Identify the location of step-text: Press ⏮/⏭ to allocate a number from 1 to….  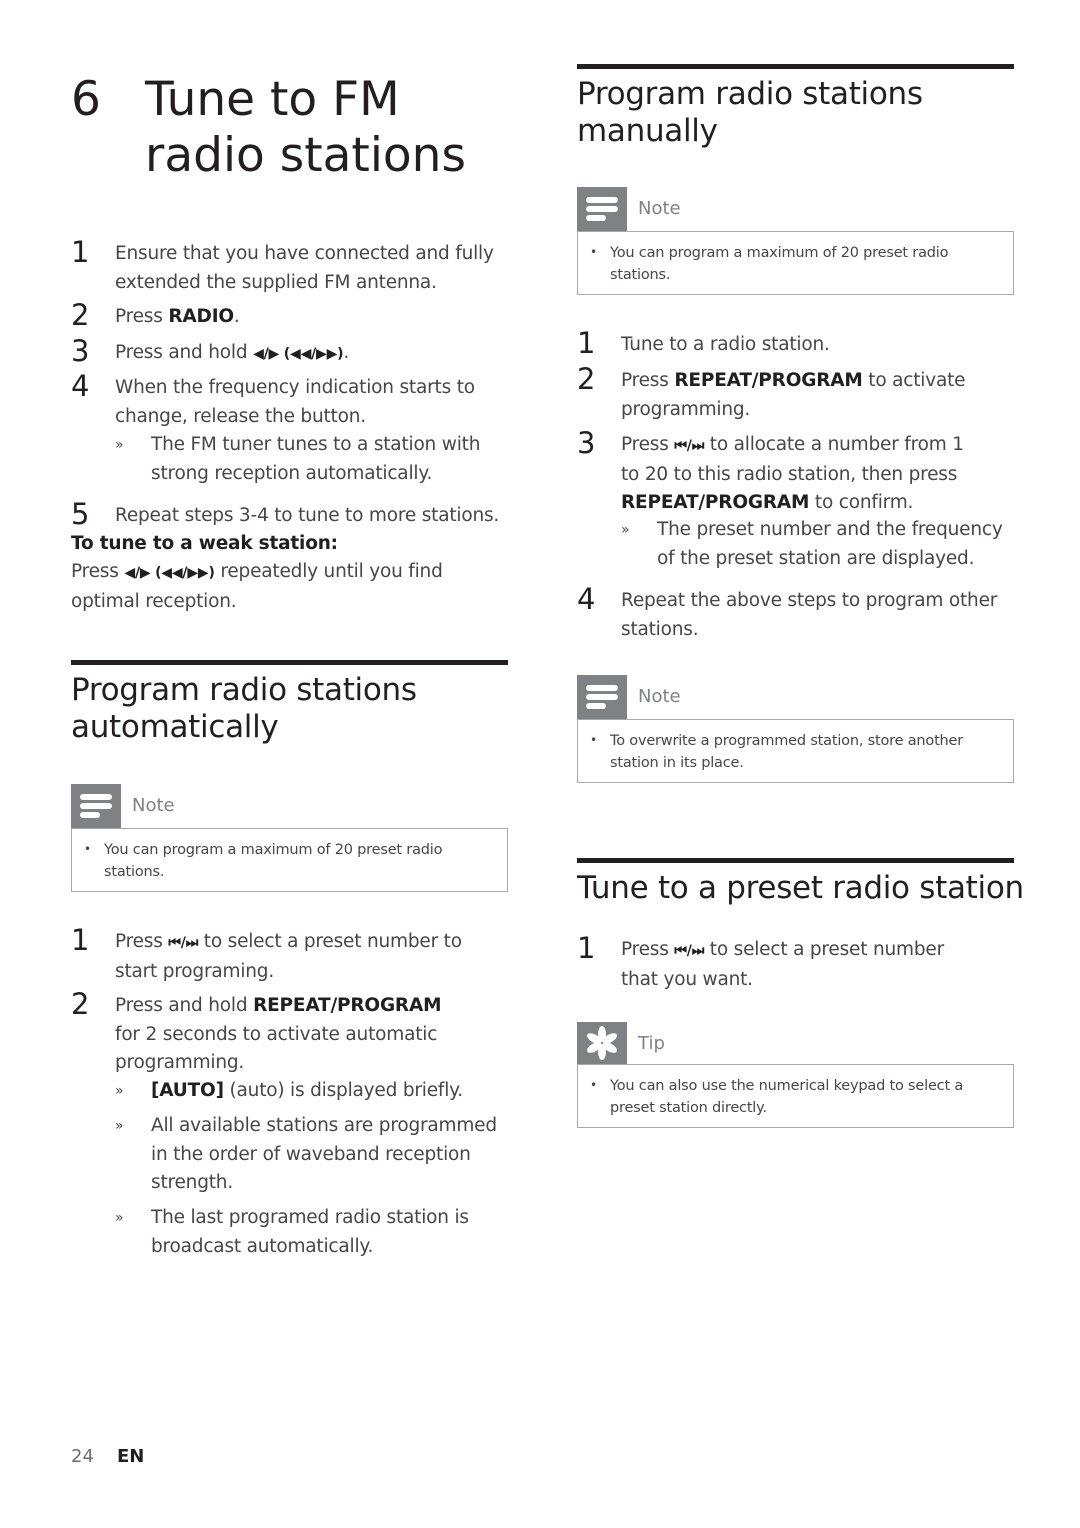
(792, 473).